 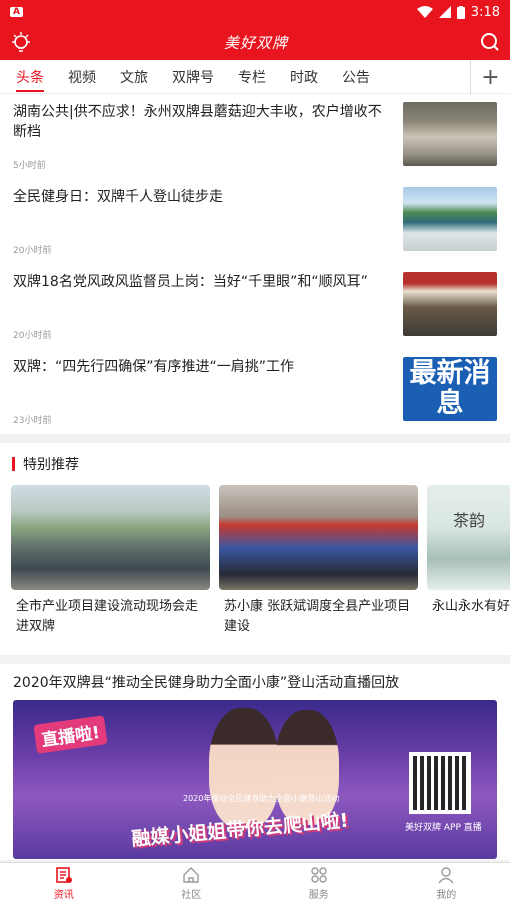 I want to click on news-title: 双牌：“四先行四确保”有序推进“一肩挑”工作, so click(x=154, y=367).